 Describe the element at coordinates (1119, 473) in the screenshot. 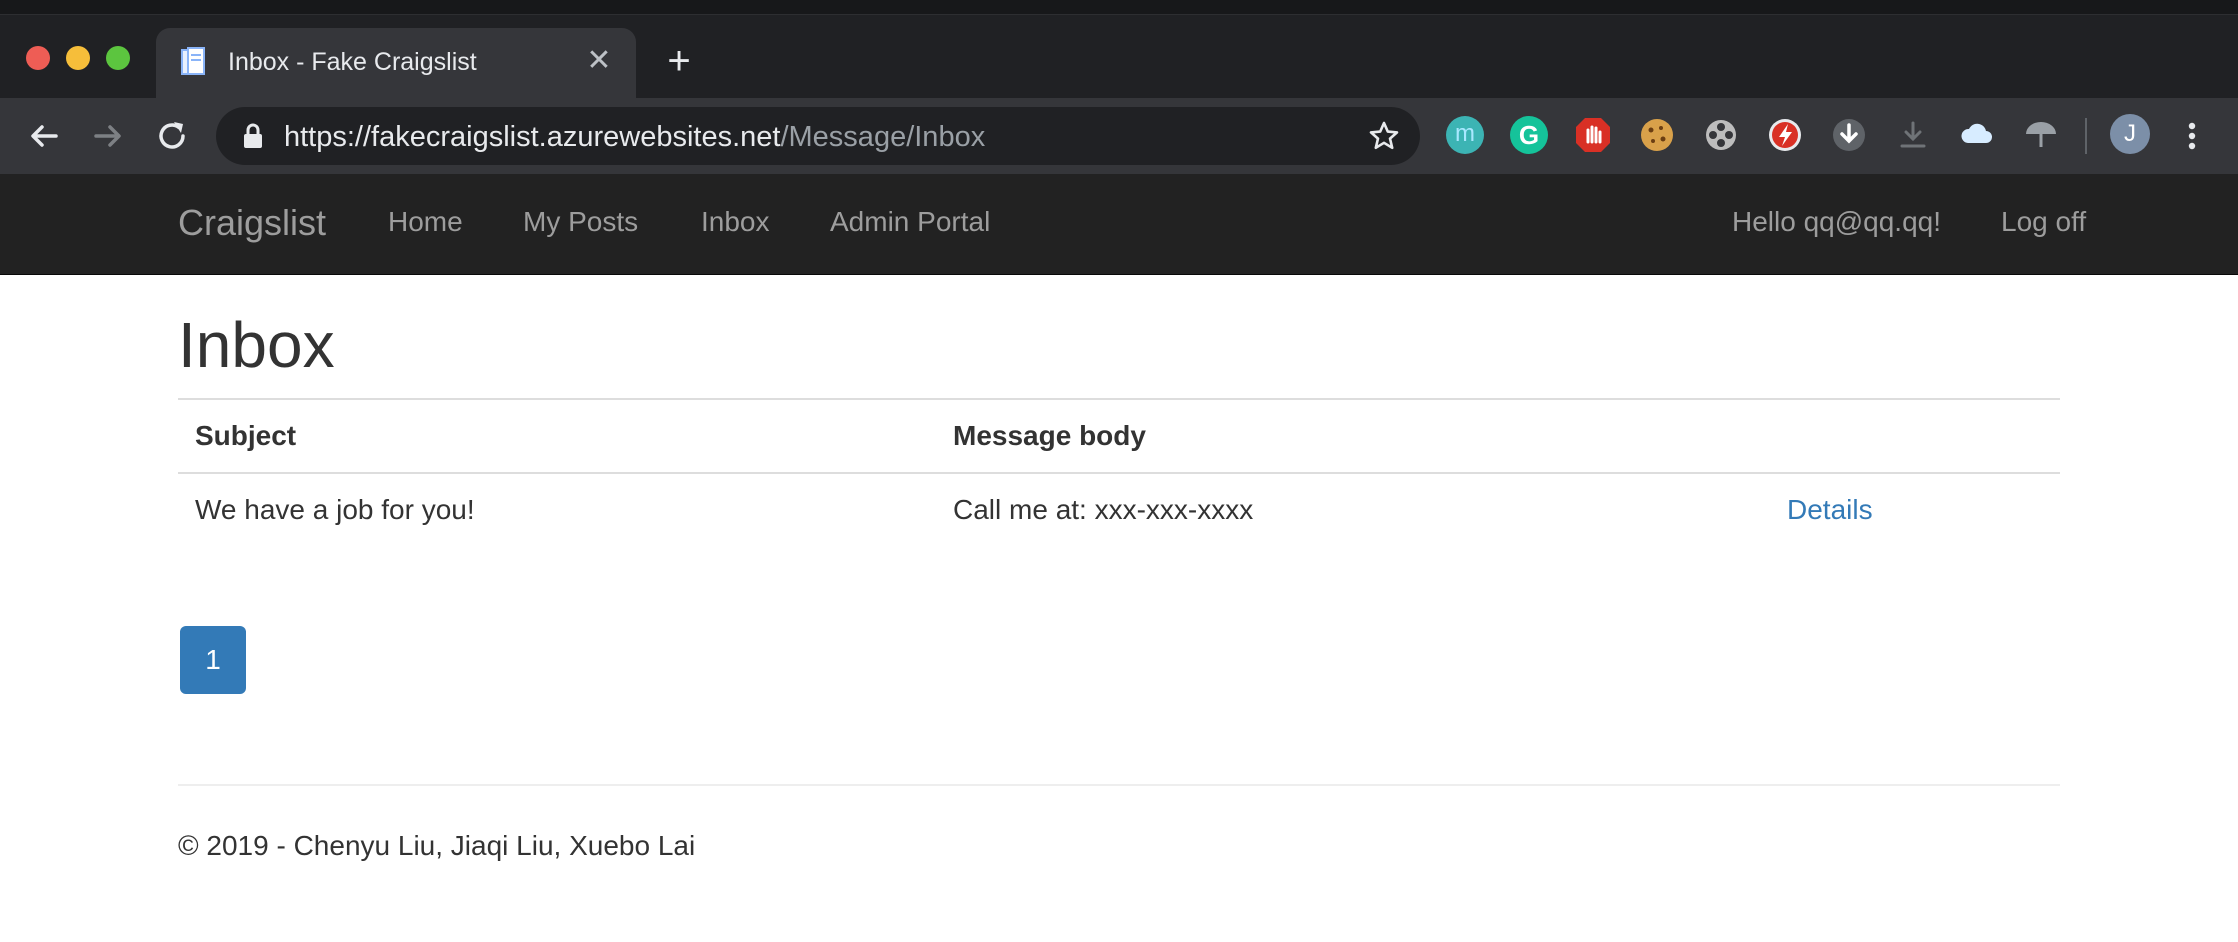

I see `table-header-rule` at that location.